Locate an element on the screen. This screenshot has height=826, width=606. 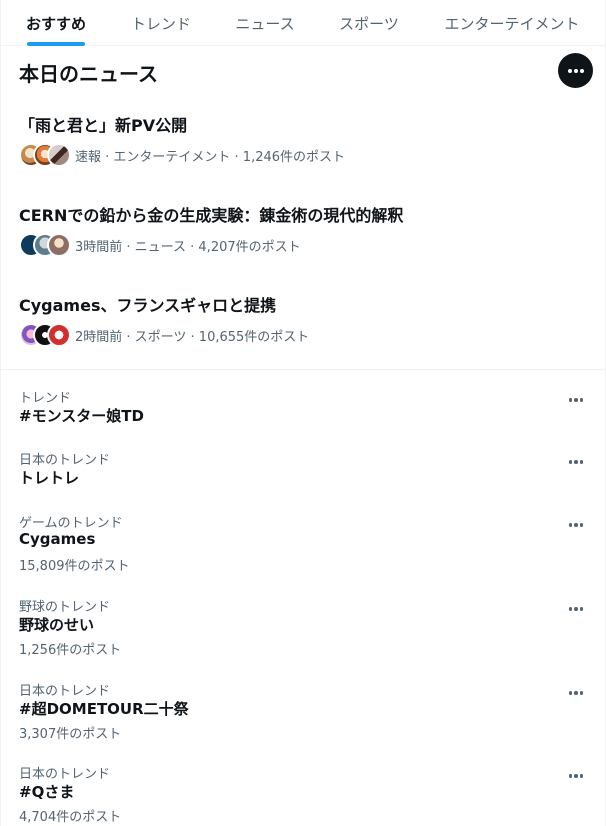
tab-news: ニュース is located at coordinates (265, 23).